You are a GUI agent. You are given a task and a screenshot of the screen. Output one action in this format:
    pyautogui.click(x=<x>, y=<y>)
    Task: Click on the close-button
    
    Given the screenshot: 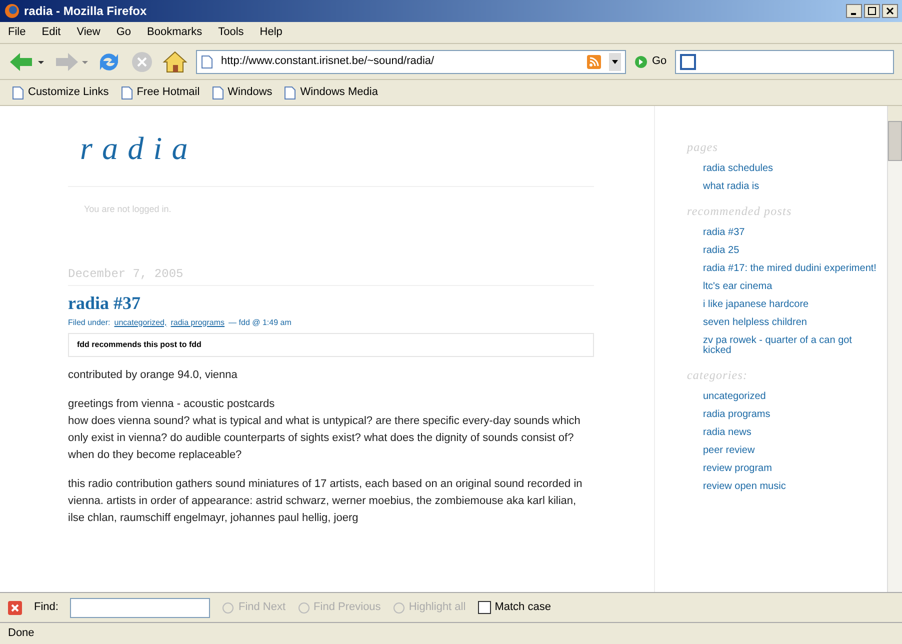 What is the action you would take?
    pyautogui.click(x=890, y=11)
    